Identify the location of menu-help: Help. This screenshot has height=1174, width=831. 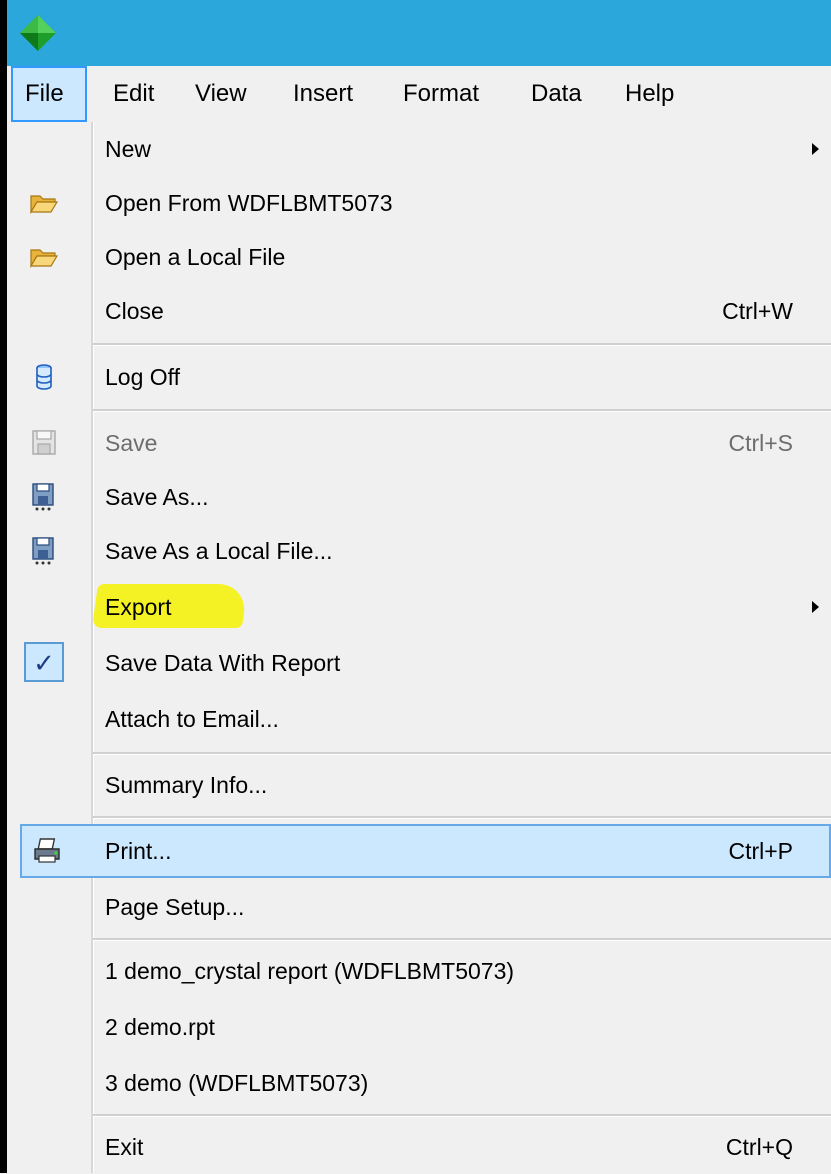
(649, 94).